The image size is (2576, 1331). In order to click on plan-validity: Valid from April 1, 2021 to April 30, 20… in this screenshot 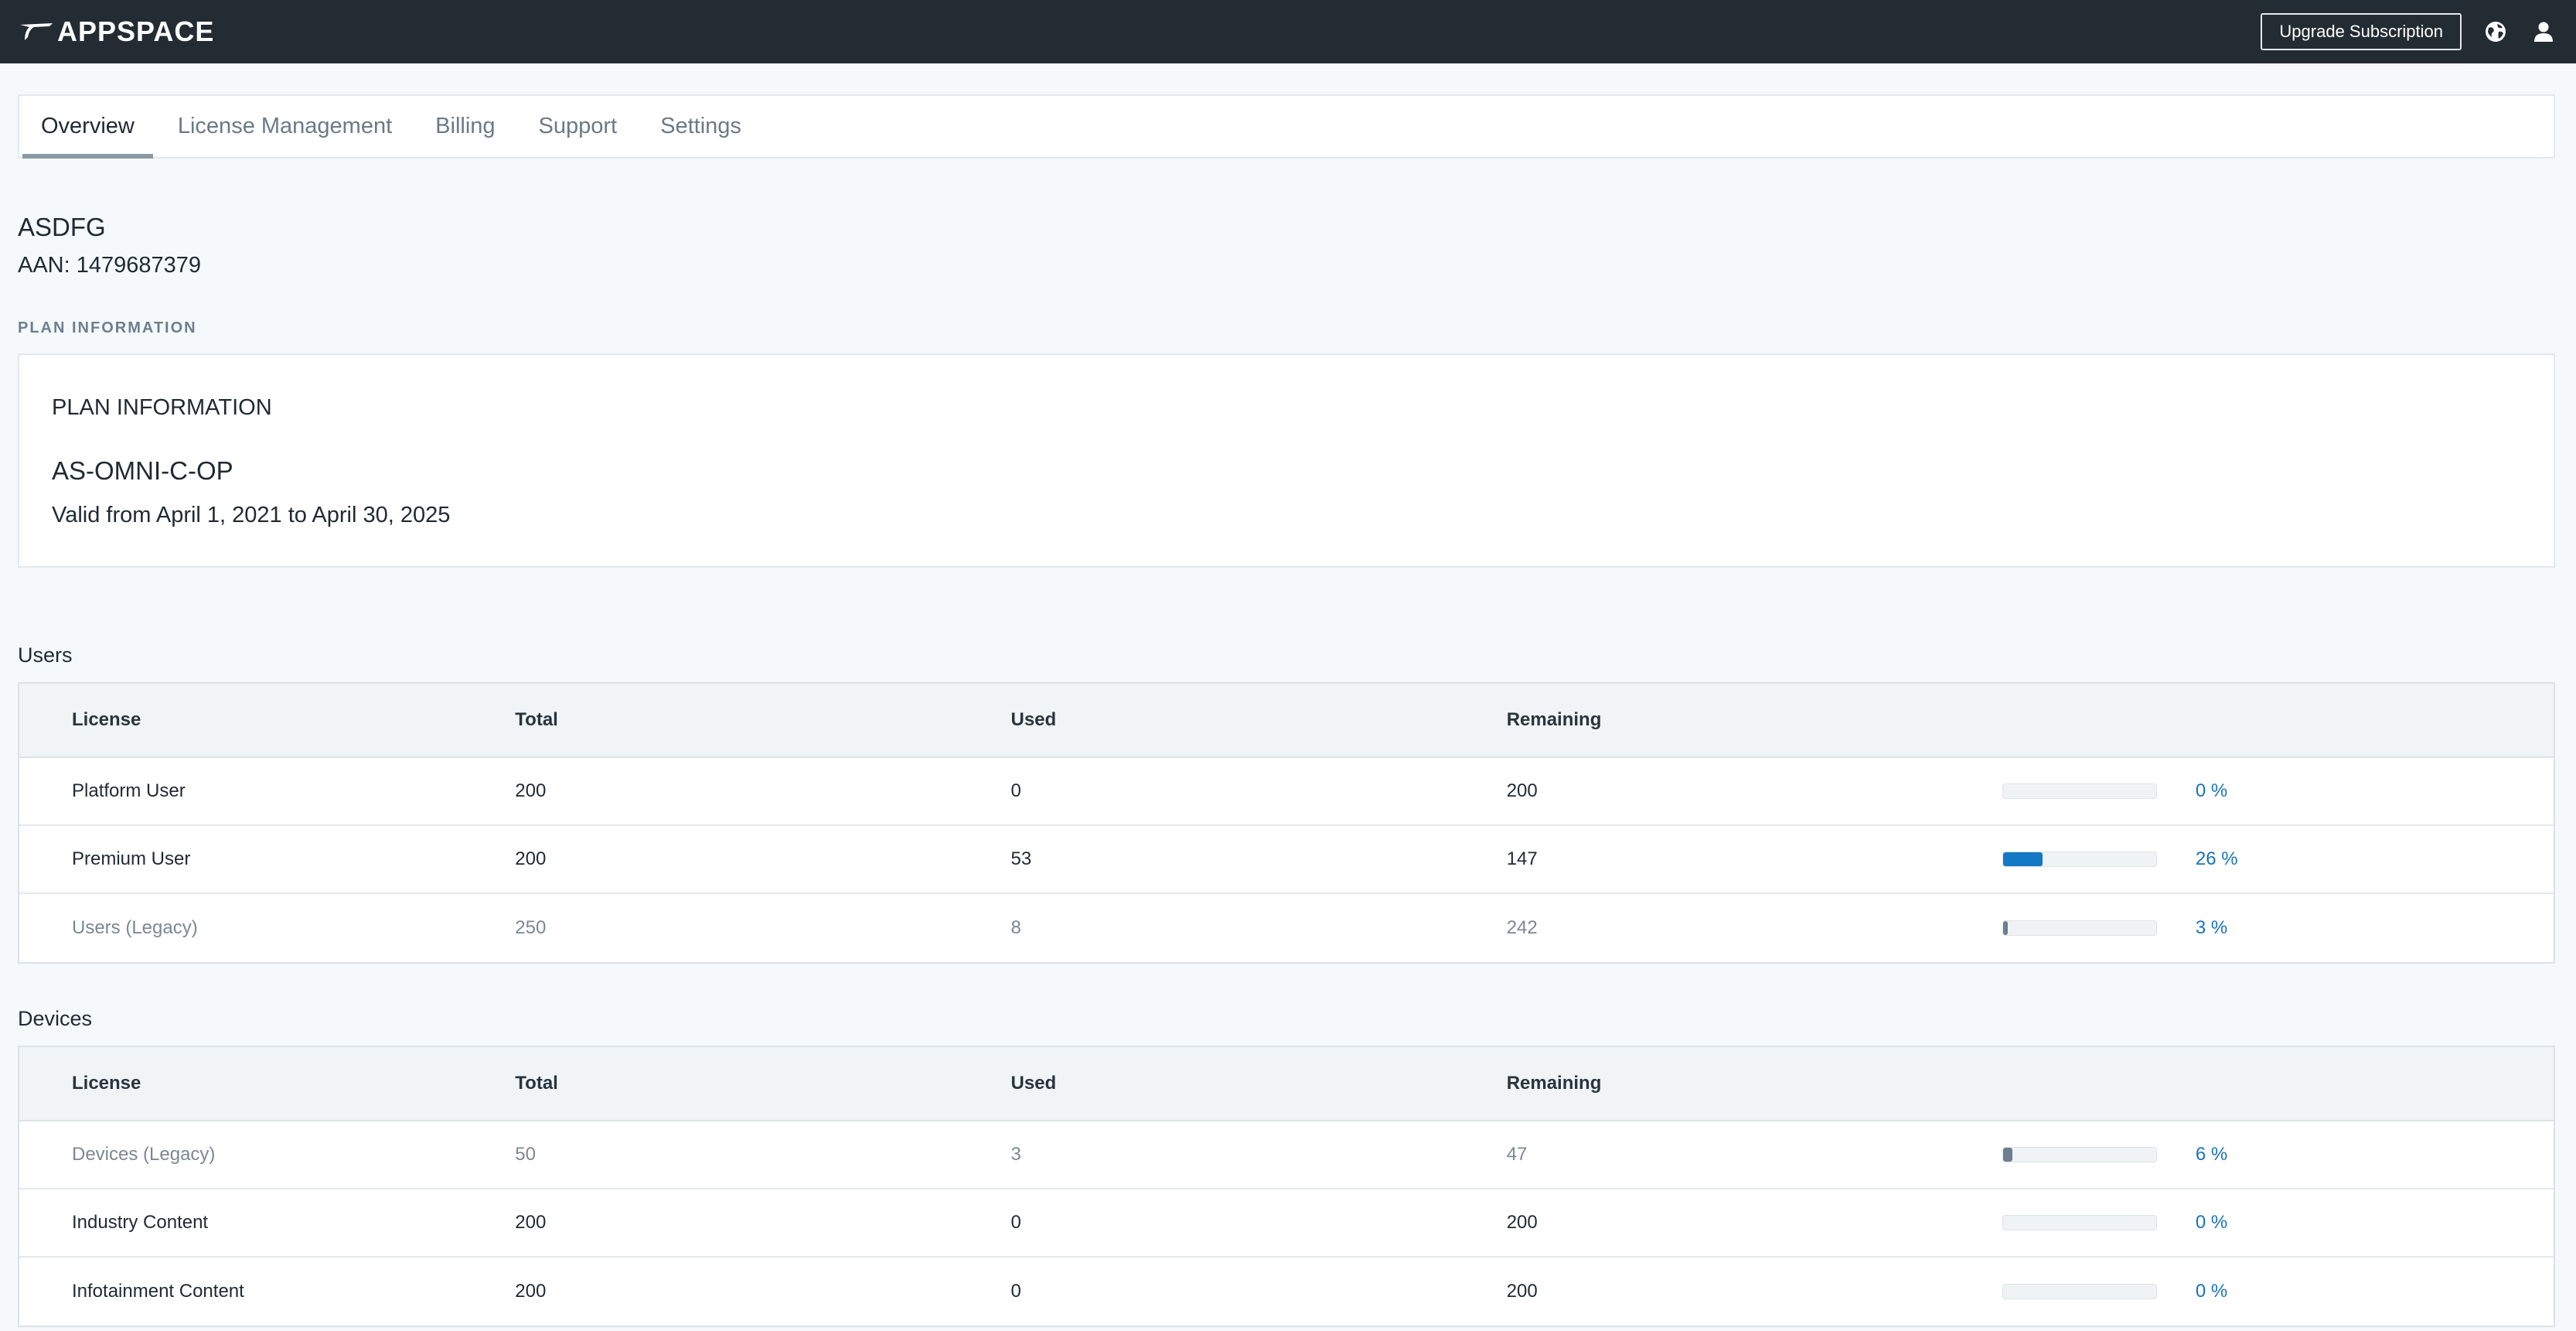, I will do `click(251, 515)`.